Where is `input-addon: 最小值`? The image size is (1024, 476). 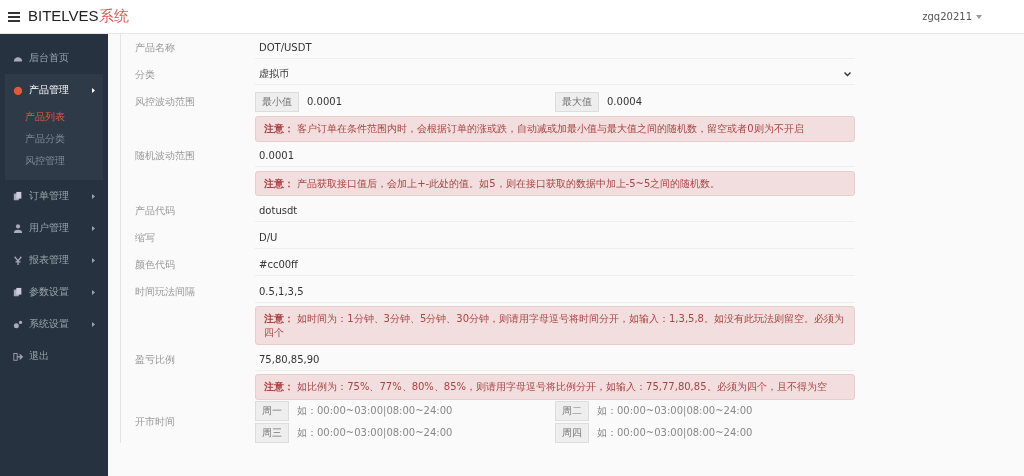
input-addon: 最小值 is located at coordinates (277, 101).